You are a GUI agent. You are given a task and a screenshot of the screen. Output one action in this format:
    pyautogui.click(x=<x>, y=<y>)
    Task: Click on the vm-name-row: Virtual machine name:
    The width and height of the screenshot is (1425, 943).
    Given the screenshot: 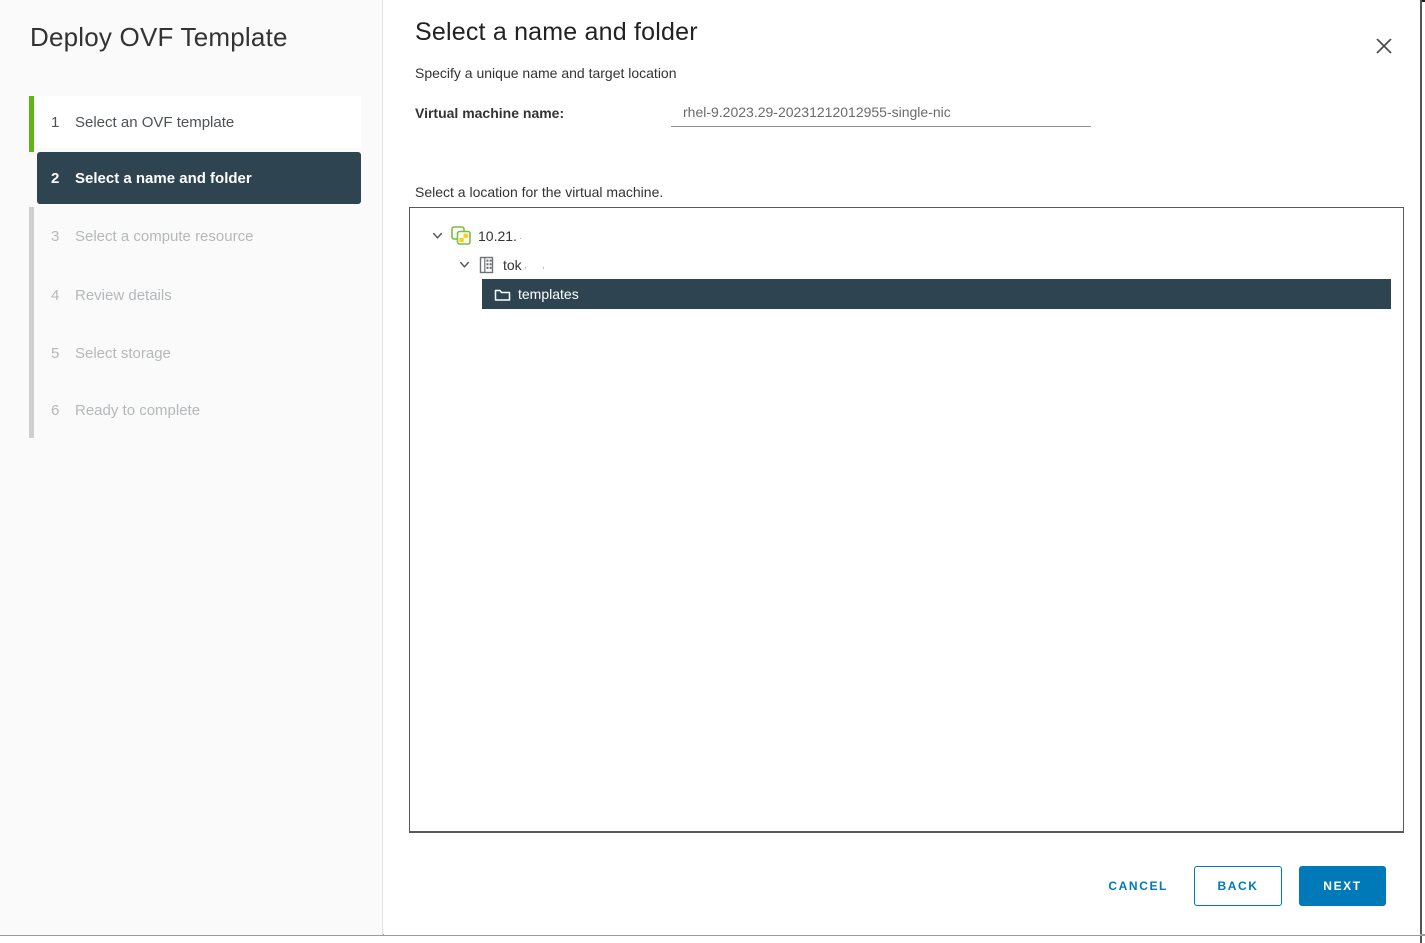 What is the action you would take?
    pyautogui.click(x=753, y=114)
    